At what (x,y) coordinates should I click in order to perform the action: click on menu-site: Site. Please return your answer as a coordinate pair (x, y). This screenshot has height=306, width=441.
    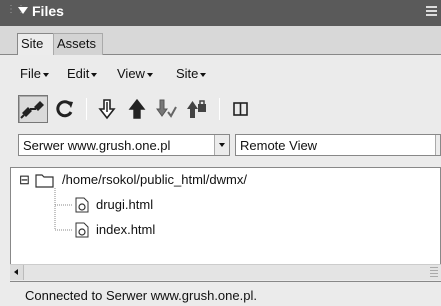
    Looking at the image, I should click on (191, 73).